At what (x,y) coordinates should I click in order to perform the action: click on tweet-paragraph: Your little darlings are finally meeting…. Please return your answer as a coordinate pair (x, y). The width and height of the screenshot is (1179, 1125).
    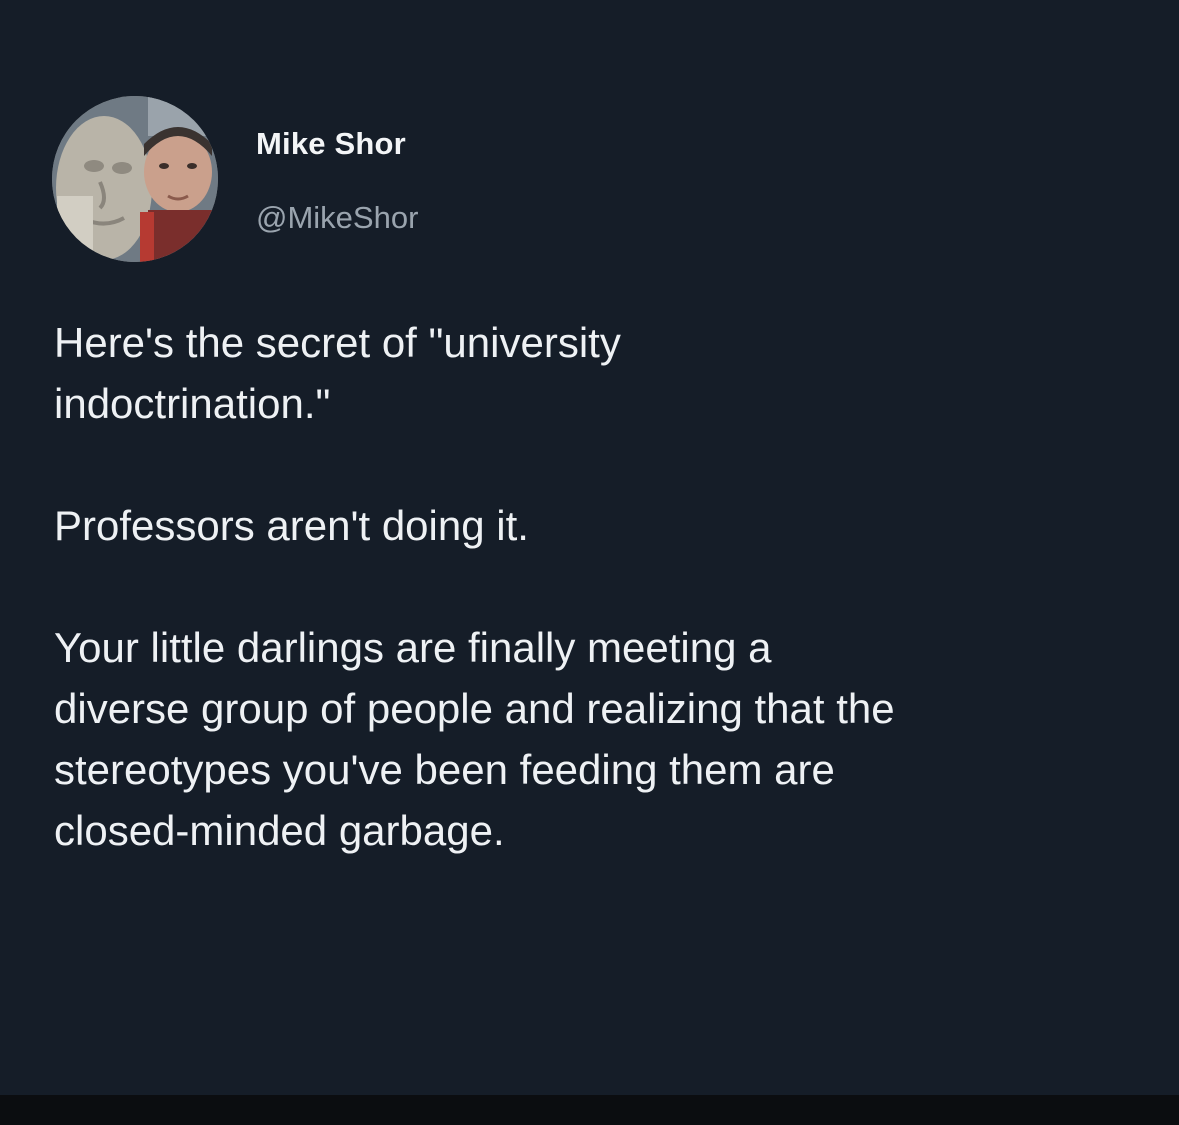
    Looking at the image, I should click on (474, 739).